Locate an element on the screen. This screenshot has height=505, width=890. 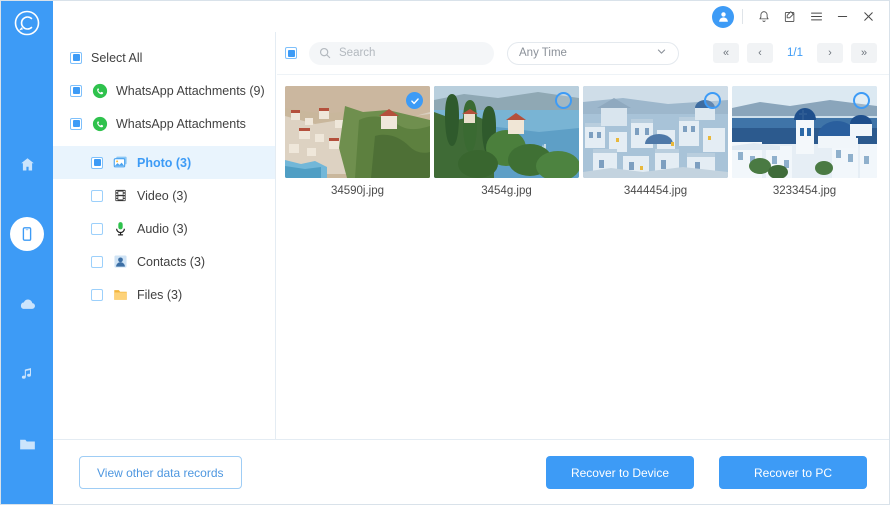
select-all-checkbox is located at coordinates (76, 57).